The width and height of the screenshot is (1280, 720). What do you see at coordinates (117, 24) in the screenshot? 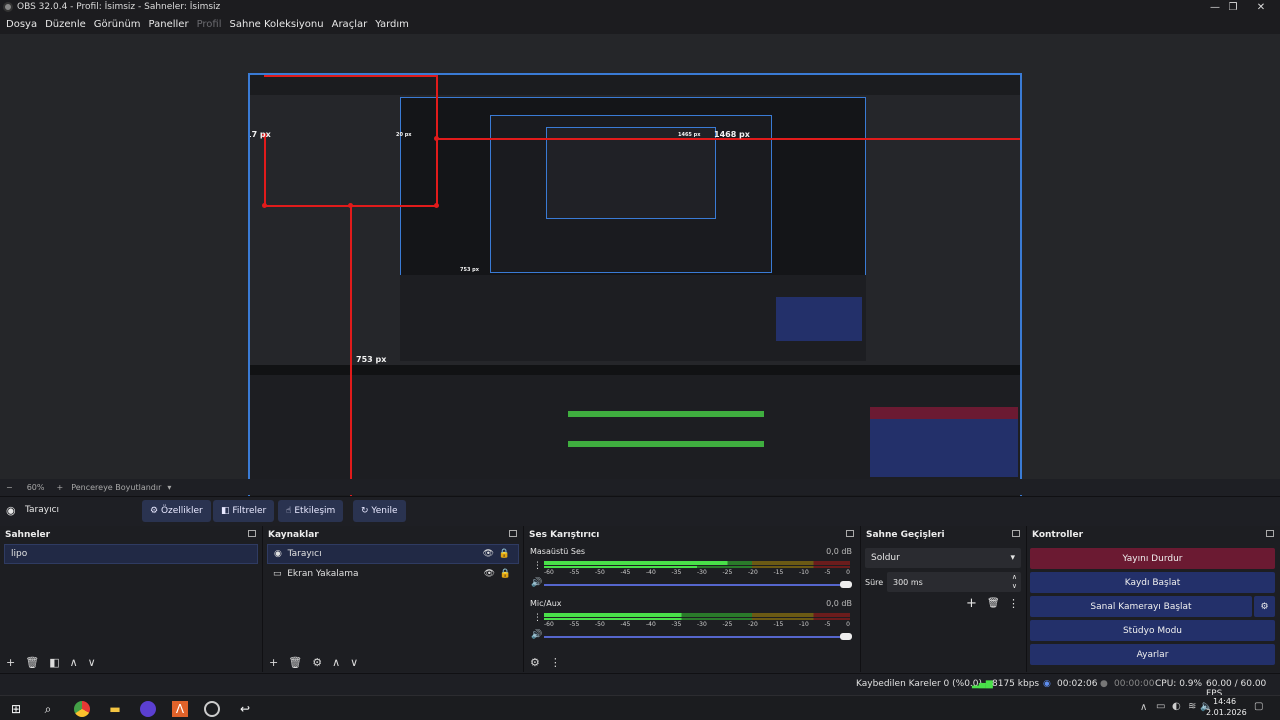
I see `menu-view: Görünüm` at bounding box center [117, 24].